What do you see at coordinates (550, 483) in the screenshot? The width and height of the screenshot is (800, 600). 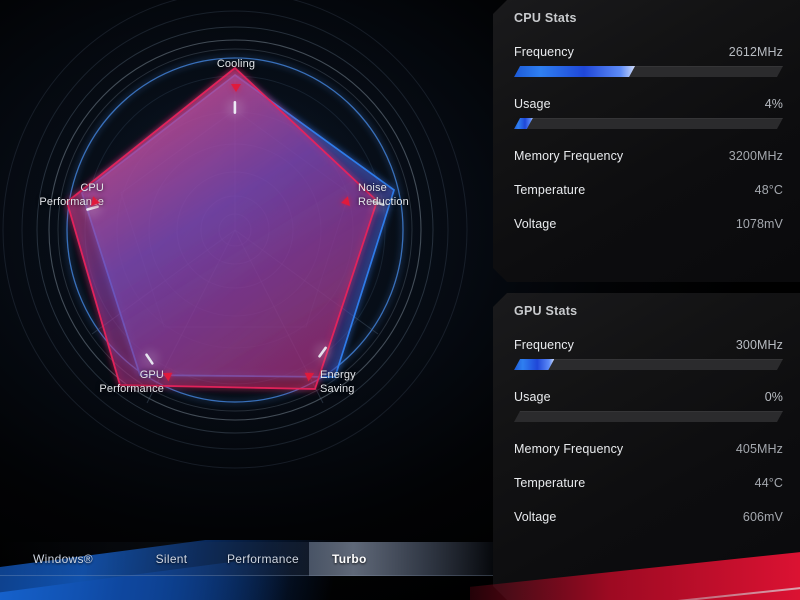 I see `gpu-temperature-label: Temperature` at bounding box center [550, 483].